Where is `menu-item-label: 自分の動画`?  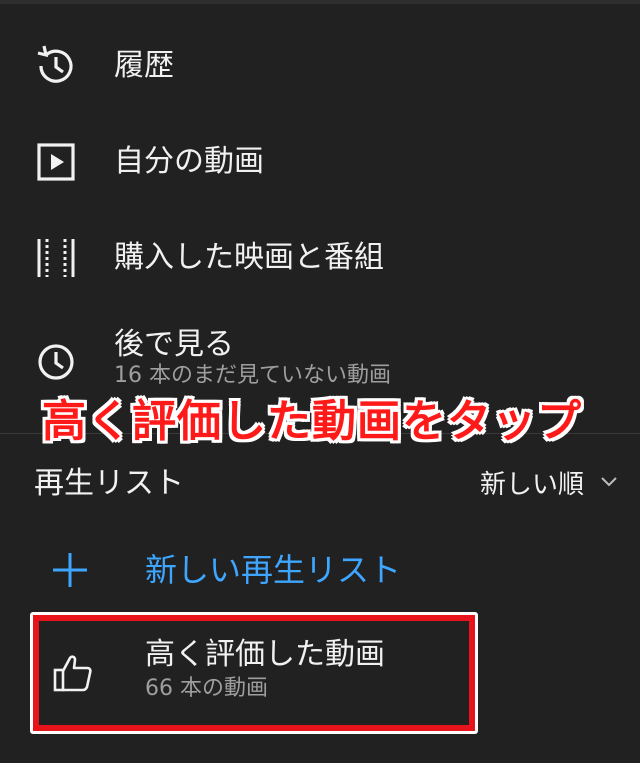
menu-item-label: 自分の動画 is located at coordinates (189, 161).